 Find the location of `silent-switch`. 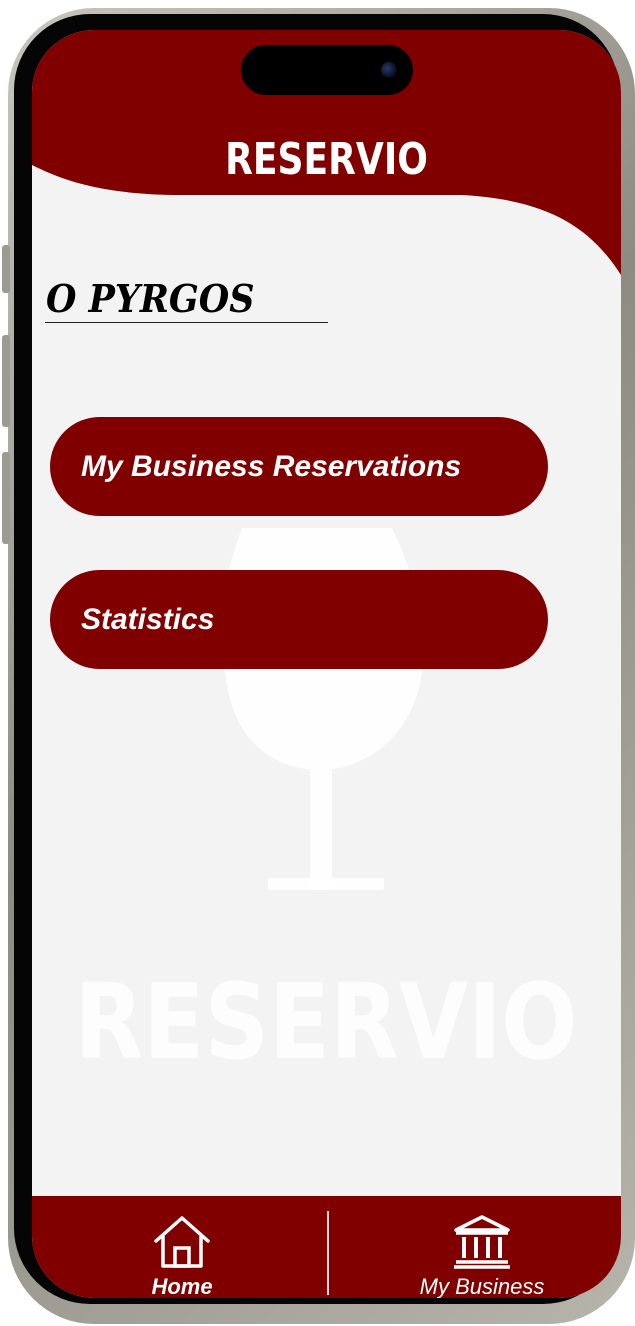

silent-switch is located at coordinates (6, 269).